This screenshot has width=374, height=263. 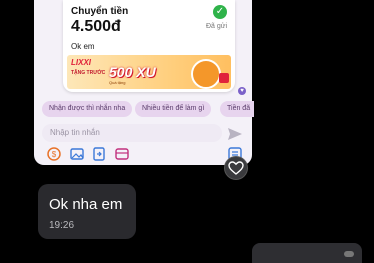 I want to click on promo-banner: LIXXI TẶNG TRƯỚC 500 XU Quà tặng, so click(x=149, y=72).